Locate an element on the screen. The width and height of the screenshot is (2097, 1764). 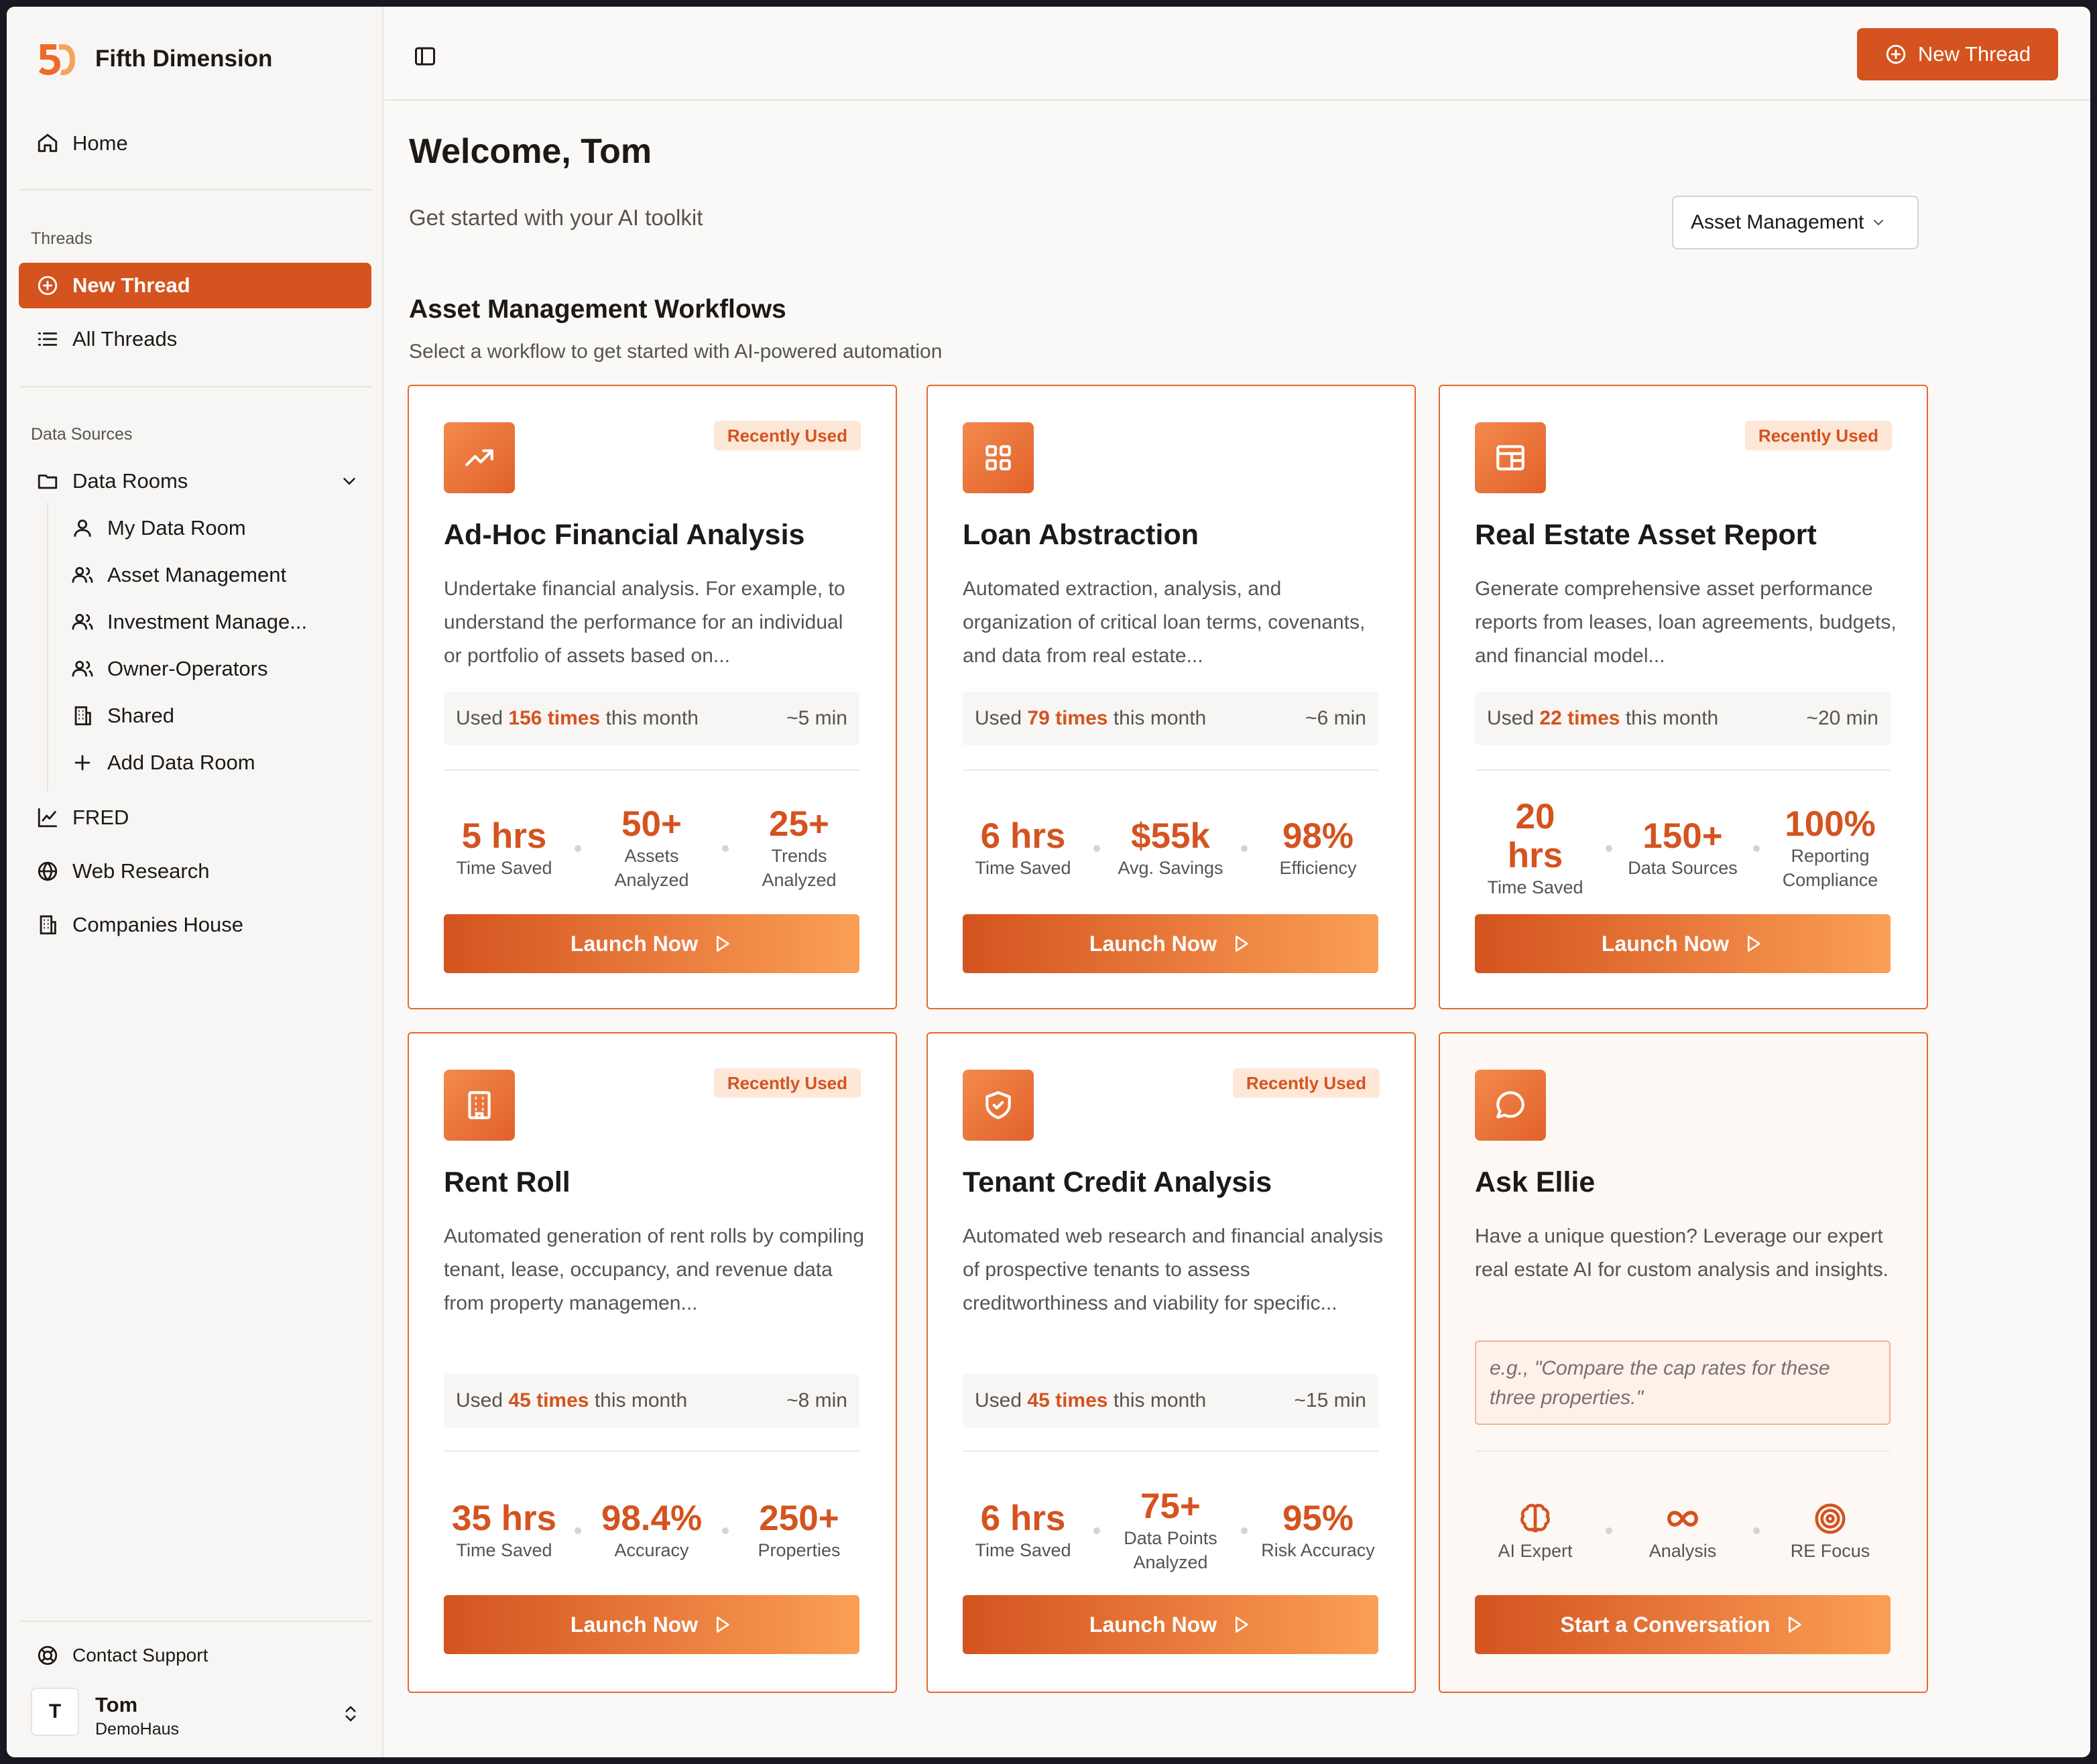
chevron-up-down-icon is located at coordinates (351, 1713).